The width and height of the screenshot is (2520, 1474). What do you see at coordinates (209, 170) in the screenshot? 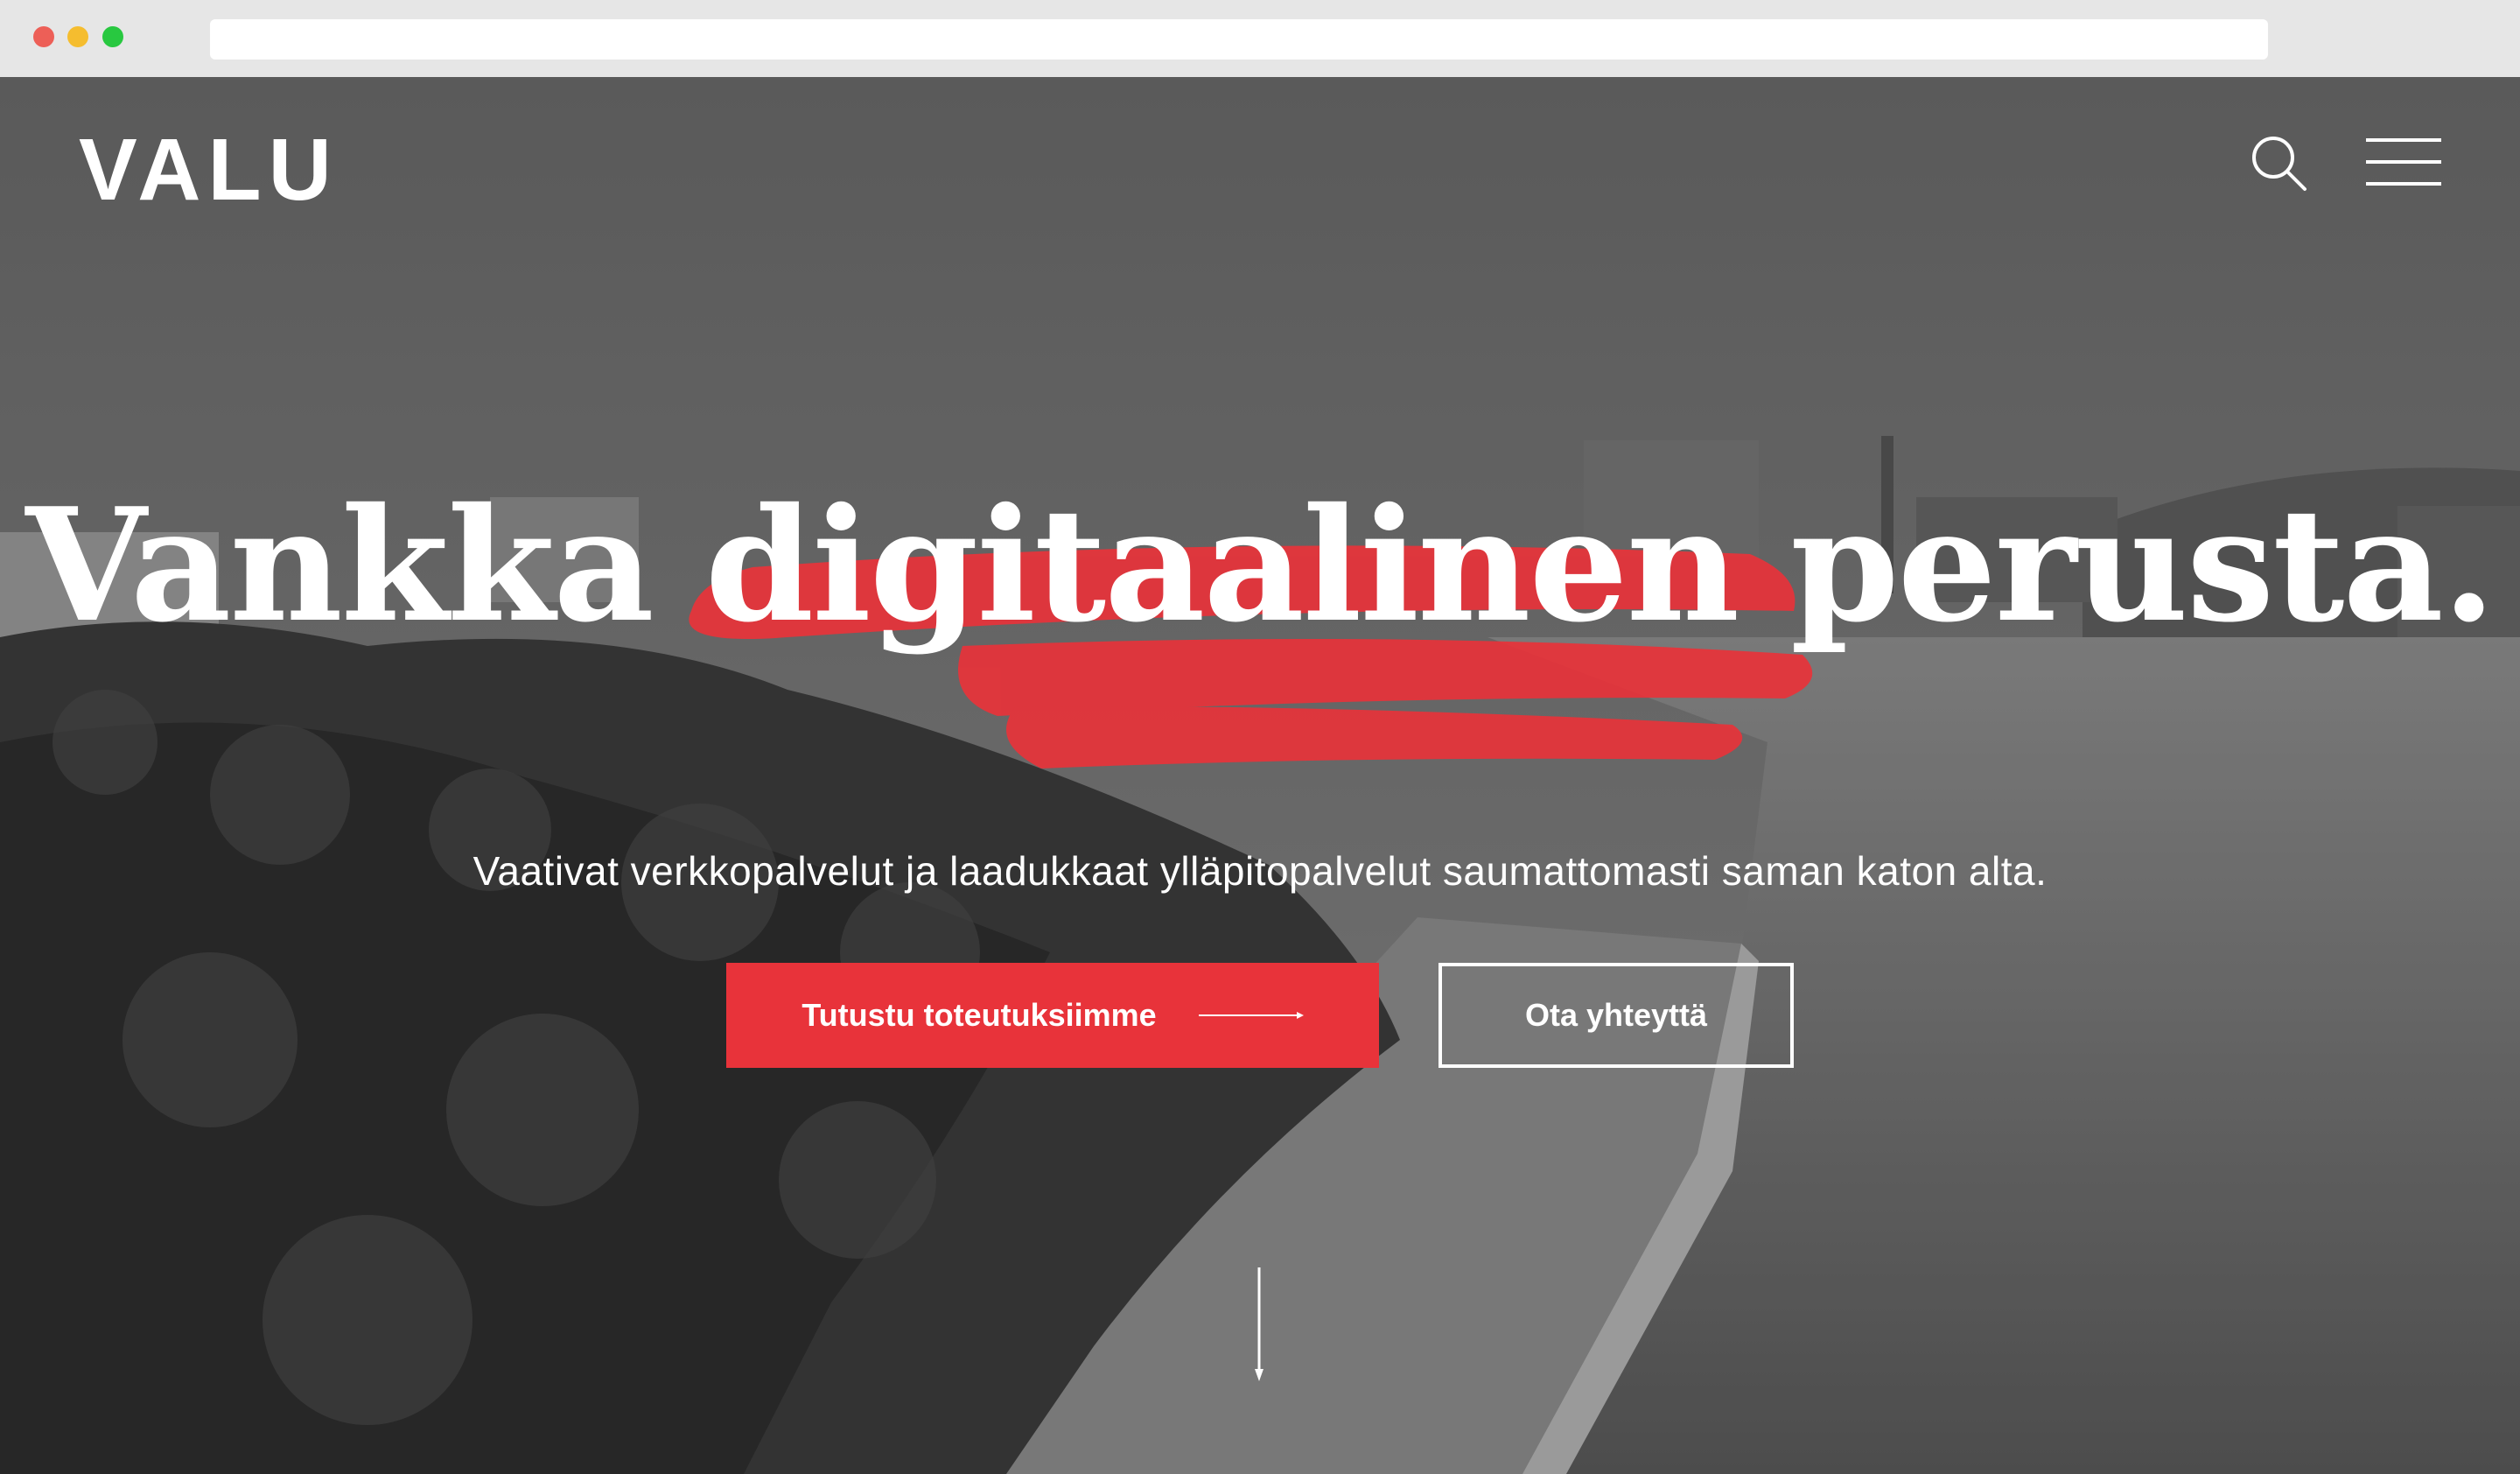
I see `site-logo: VALU` at bounding box center [209, 170].